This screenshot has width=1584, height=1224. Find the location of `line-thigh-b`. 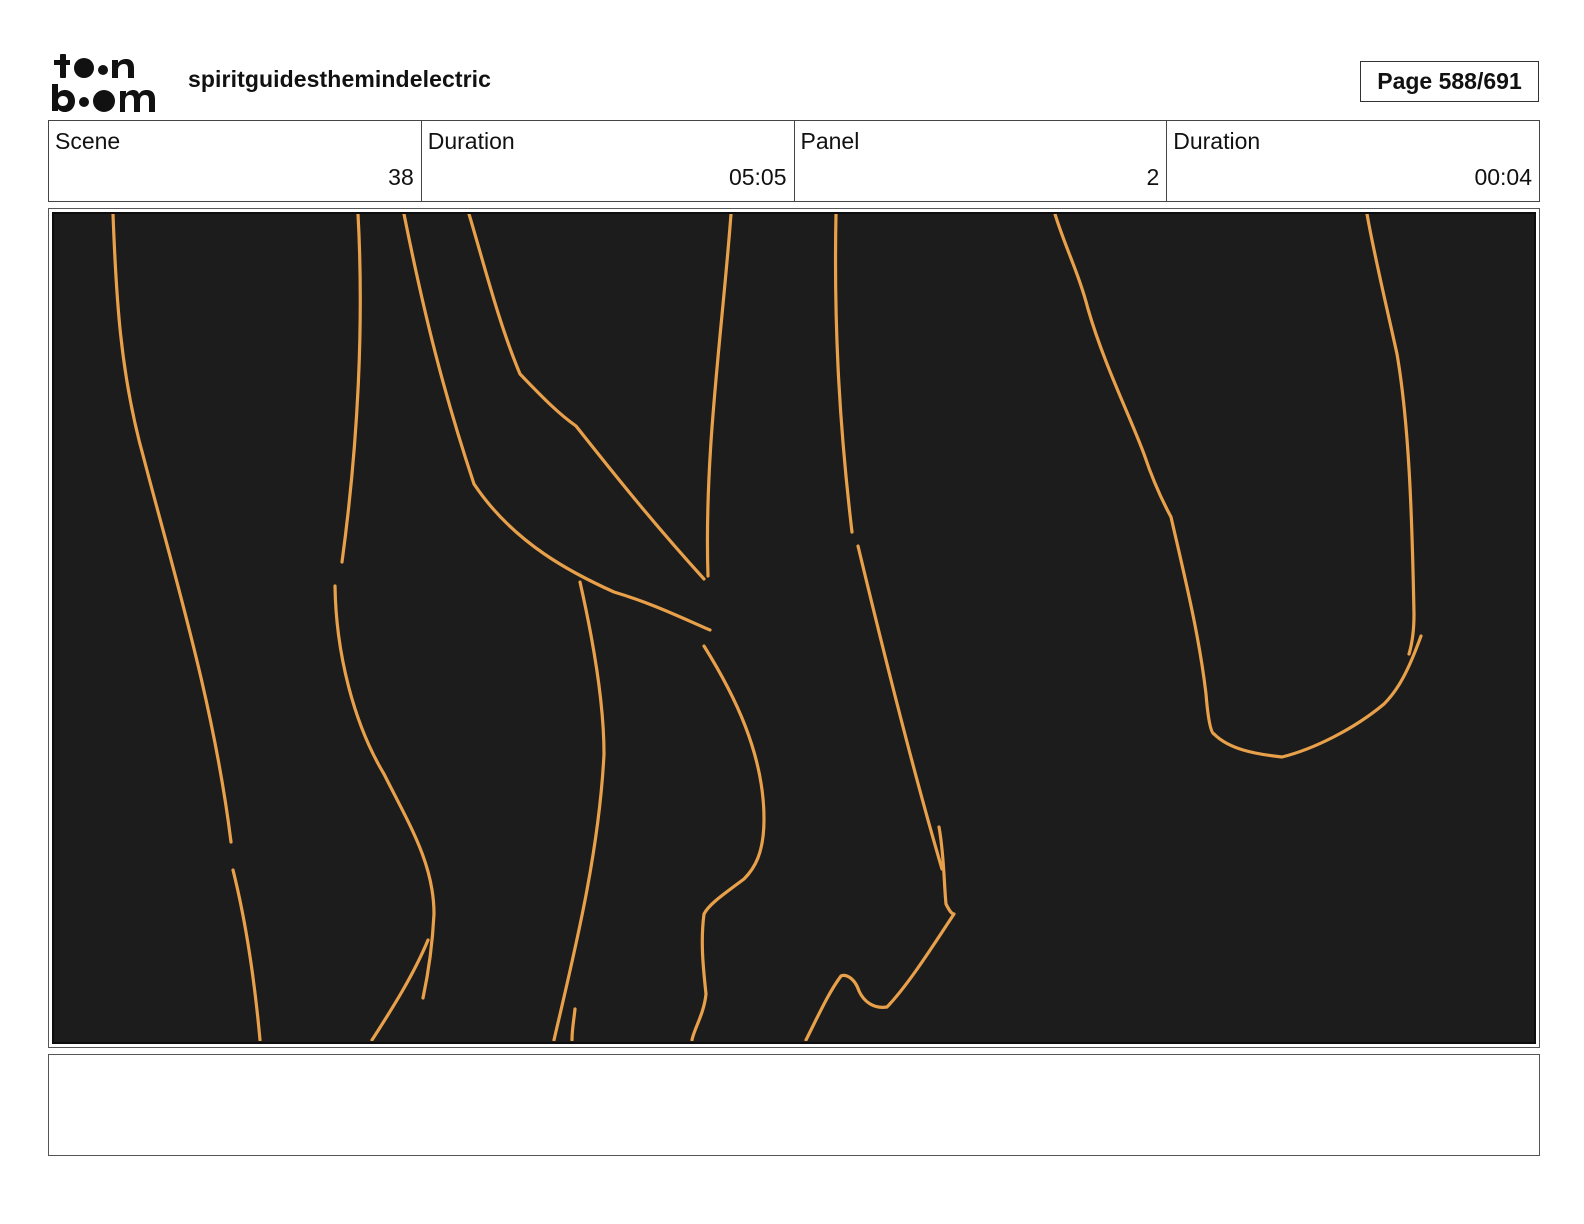

line-thigh-b is located at coordinates (586, 397).